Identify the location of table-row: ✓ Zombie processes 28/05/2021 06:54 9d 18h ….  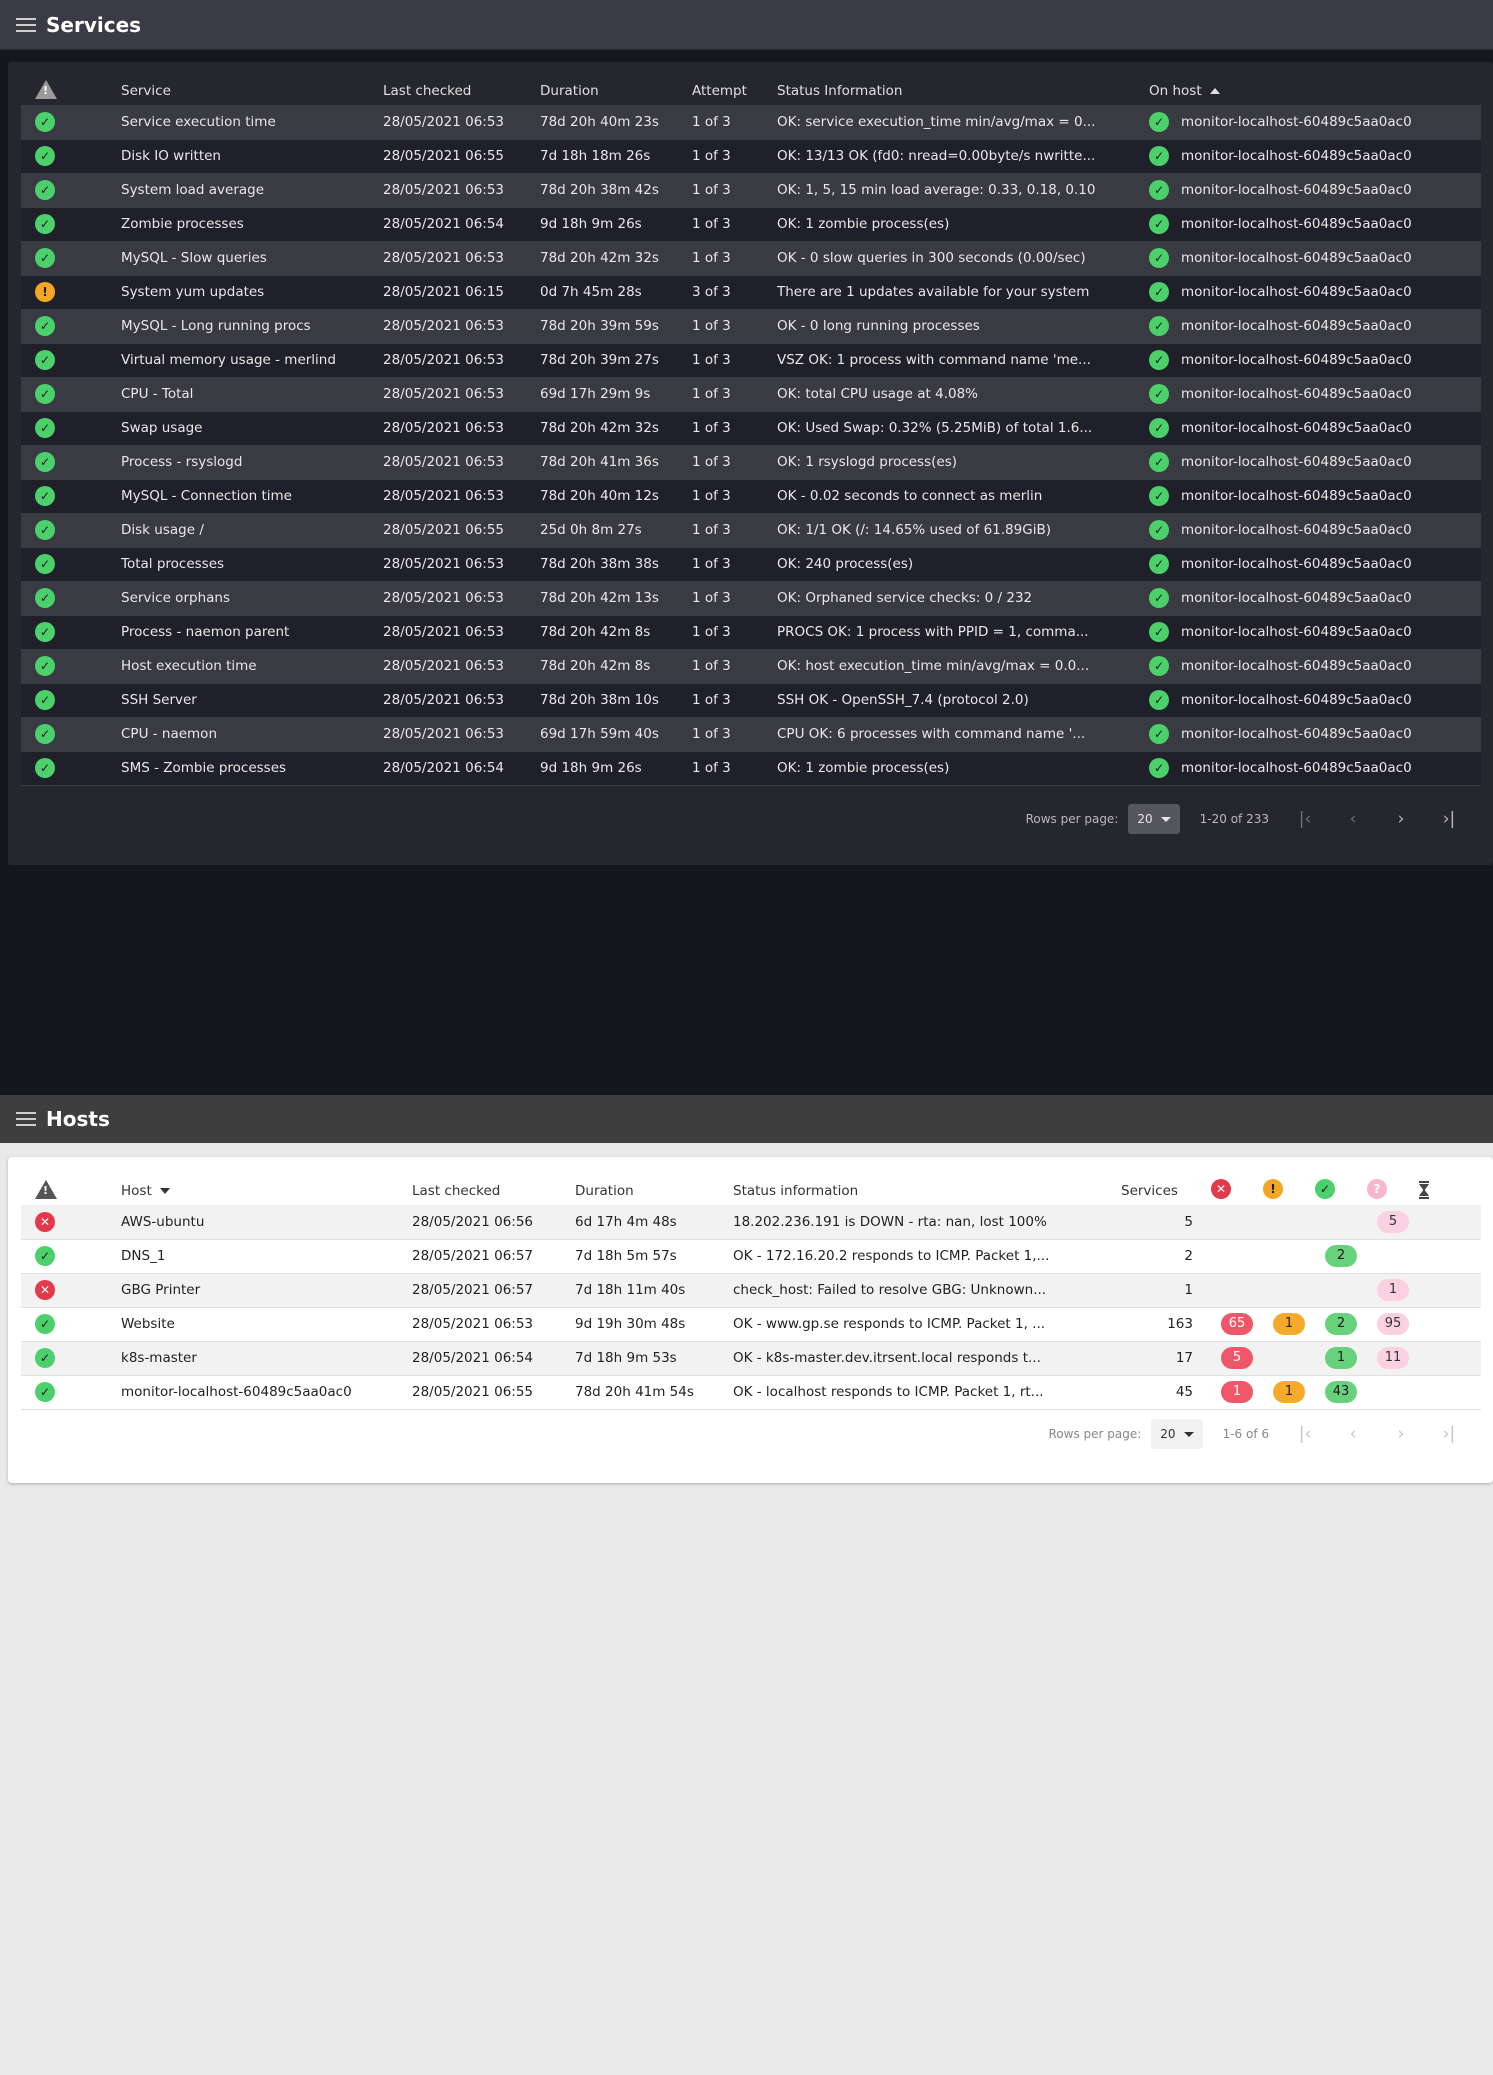
(751, 224).